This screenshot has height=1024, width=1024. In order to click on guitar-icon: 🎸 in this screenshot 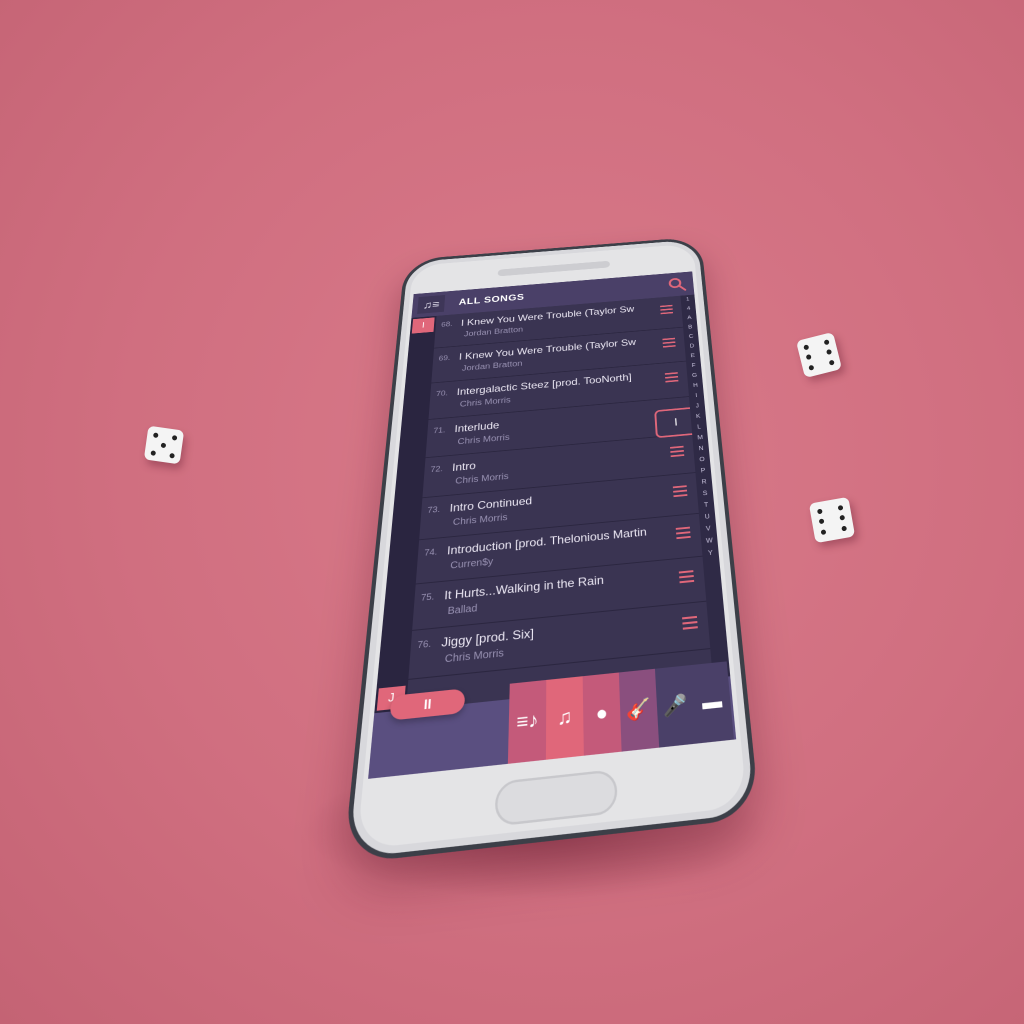, I will do `click(639, 710)`.